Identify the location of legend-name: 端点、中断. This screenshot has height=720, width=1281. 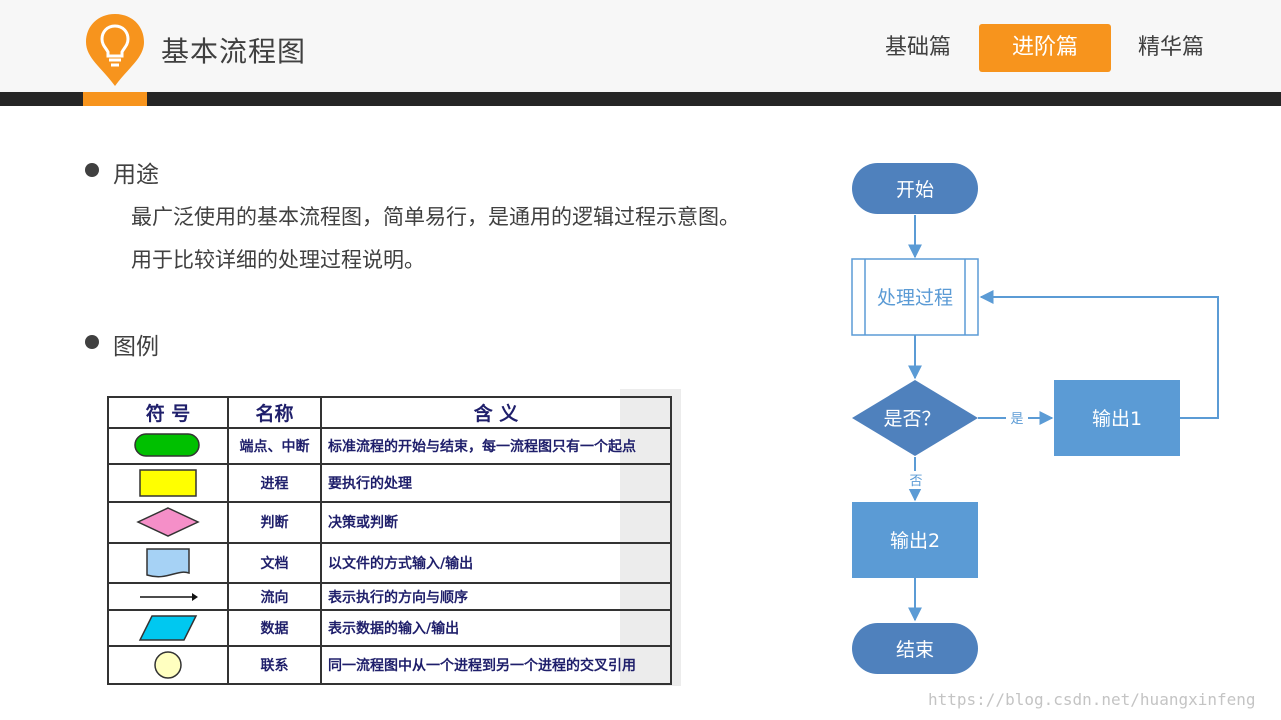
(274, 446).